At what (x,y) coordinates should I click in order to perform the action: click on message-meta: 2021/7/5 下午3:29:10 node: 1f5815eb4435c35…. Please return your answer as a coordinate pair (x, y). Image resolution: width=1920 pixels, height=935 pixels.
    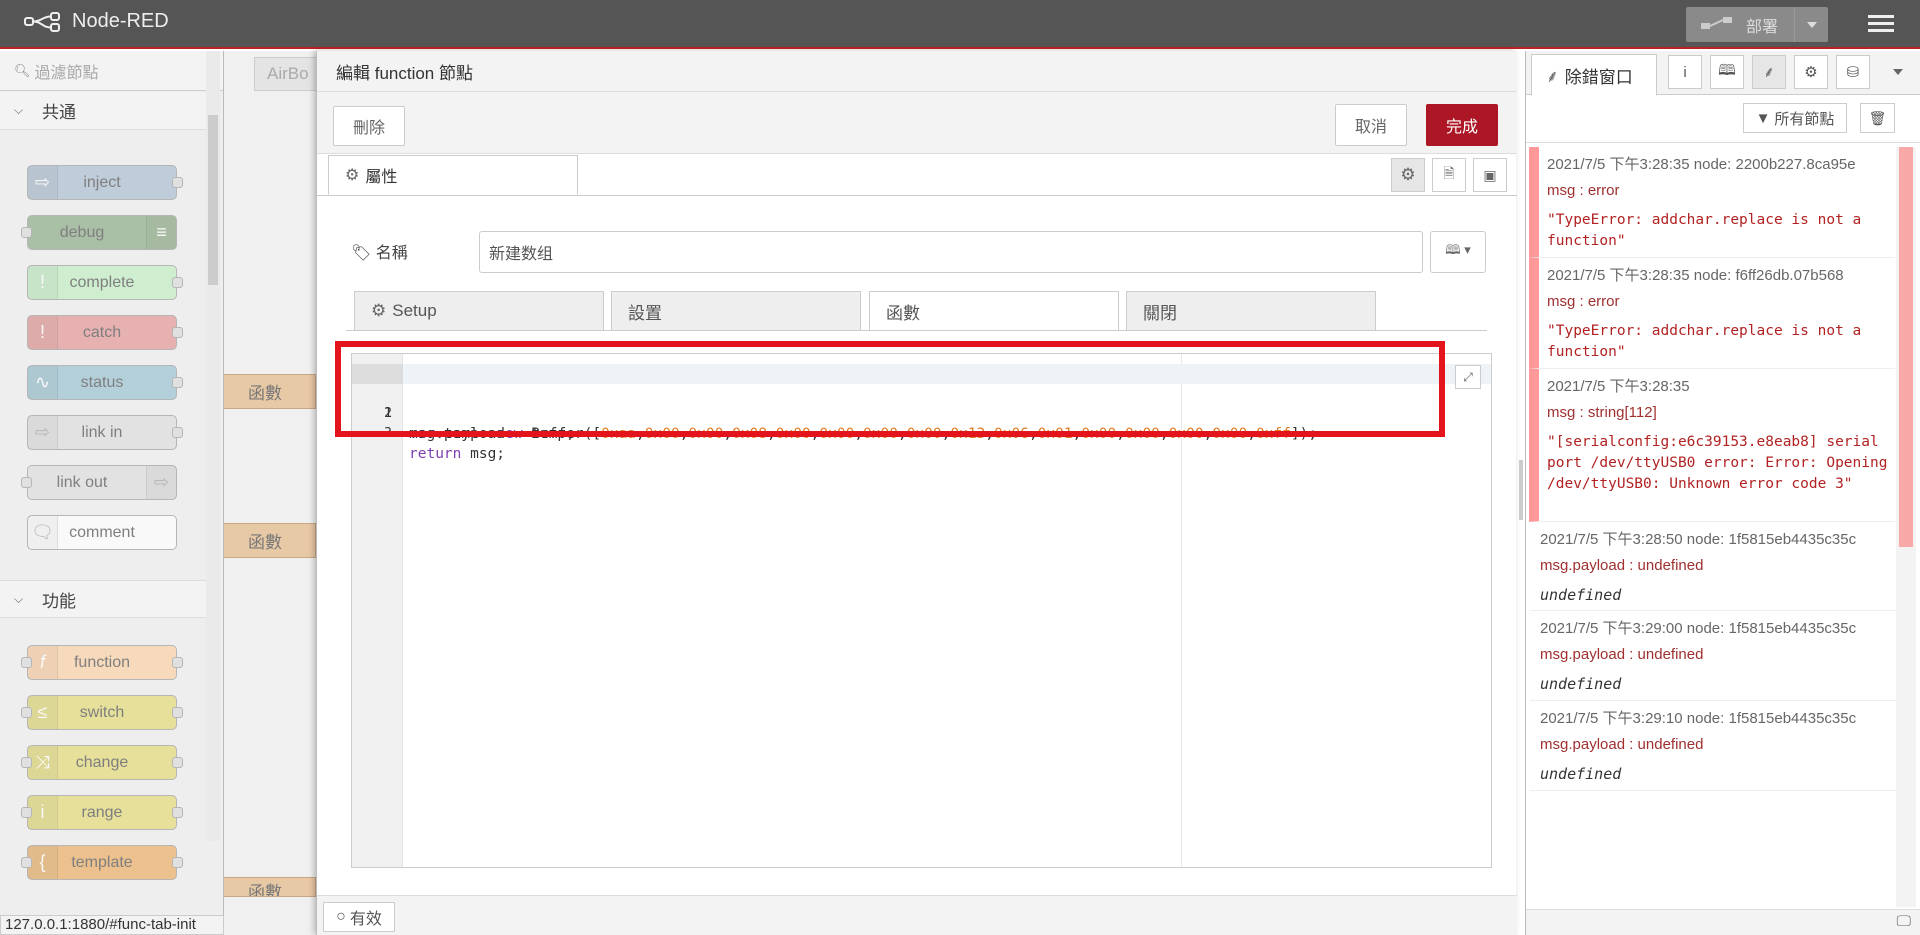
    Looking at the image, I should click on (1698, 718).